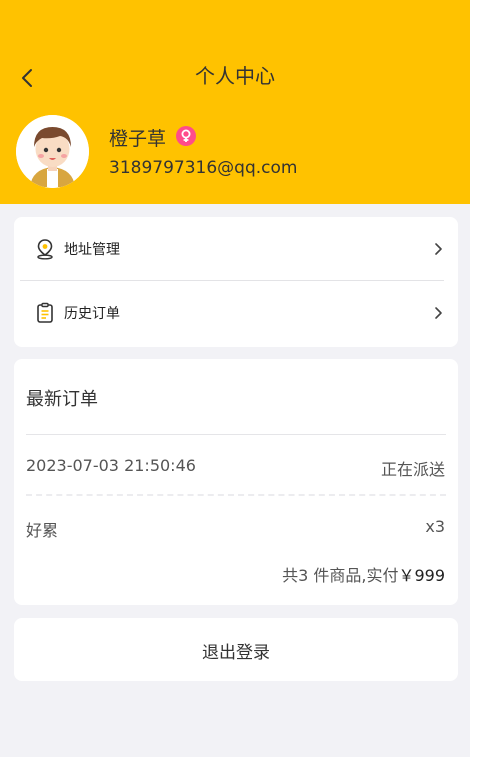  Describe the element at coordinates (236, 249) in the screenshot. I see `menu-item-address: 地址管理` at that location.